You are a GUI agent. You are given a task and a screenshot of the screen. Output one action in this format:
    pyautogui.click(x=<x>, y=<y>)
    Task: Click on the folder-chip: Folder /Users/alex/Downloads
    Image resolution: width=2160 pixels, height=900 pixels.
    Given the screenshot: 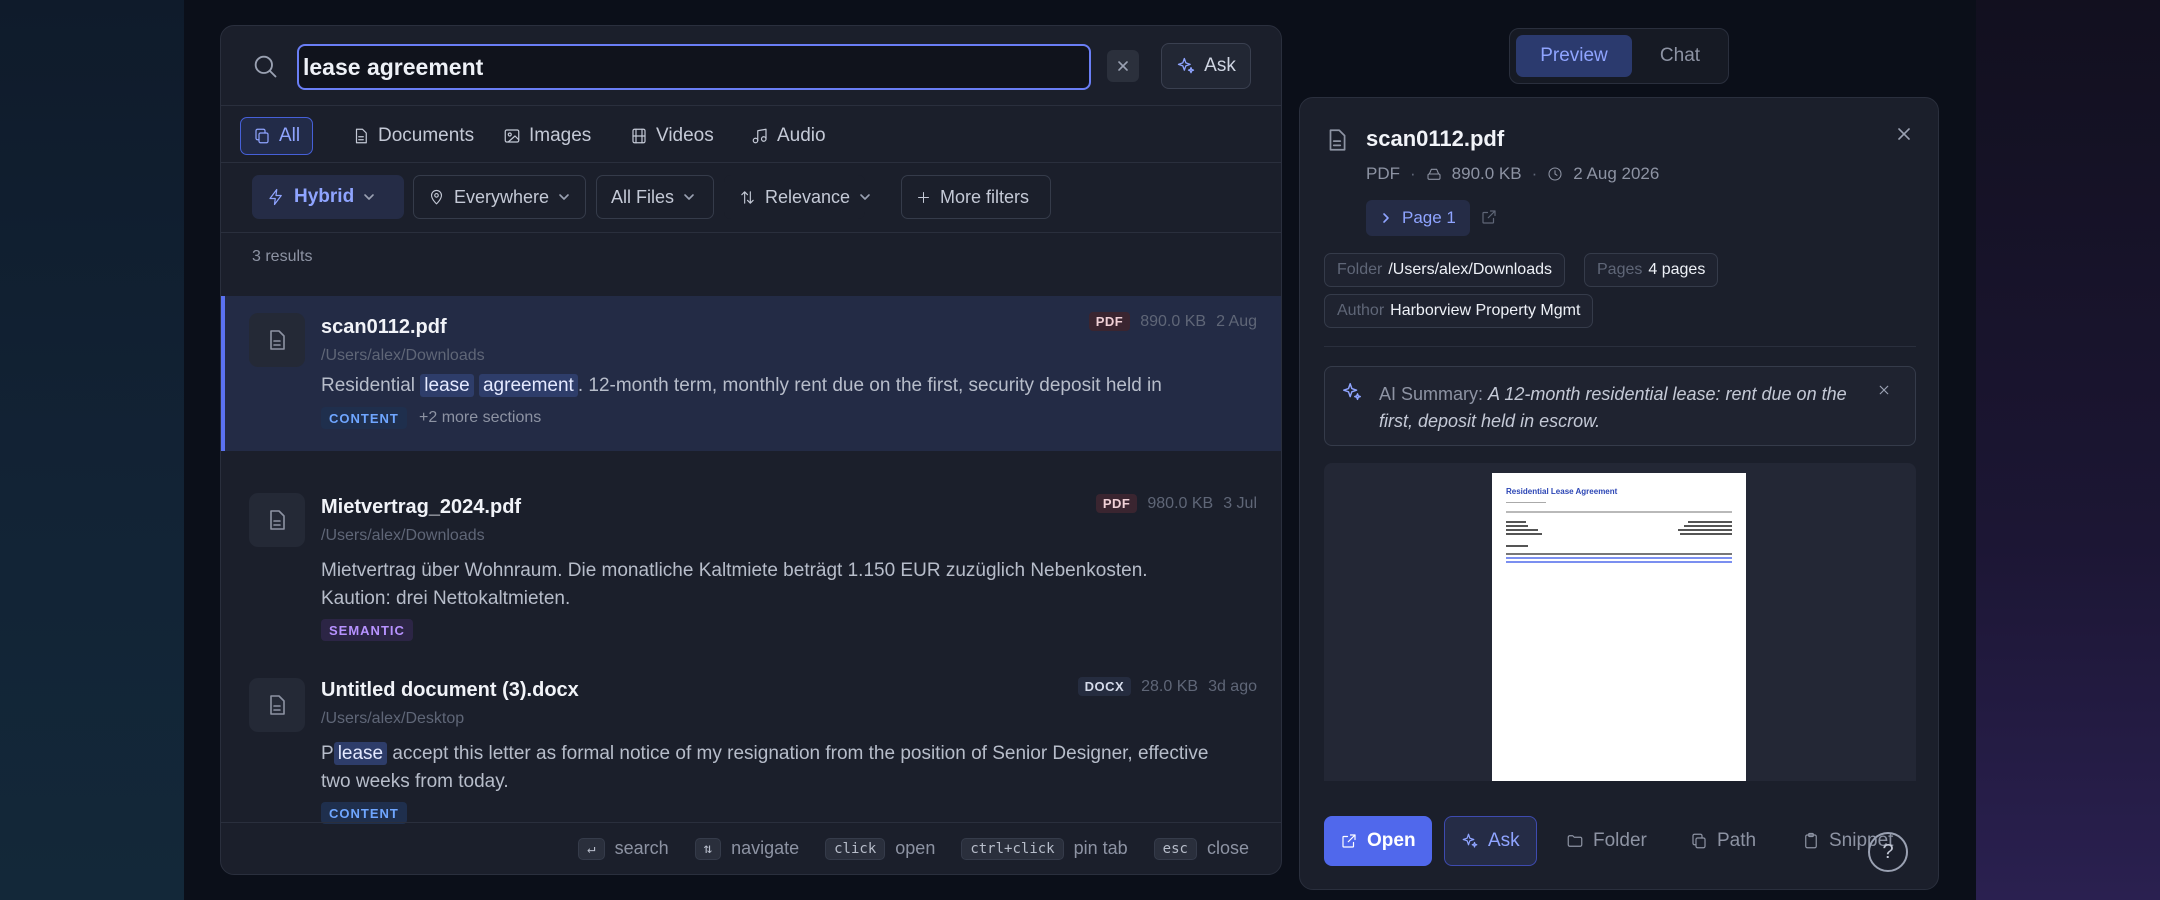 What is the action you would take?
    pyautogui.click(x=1444, y=270)
    